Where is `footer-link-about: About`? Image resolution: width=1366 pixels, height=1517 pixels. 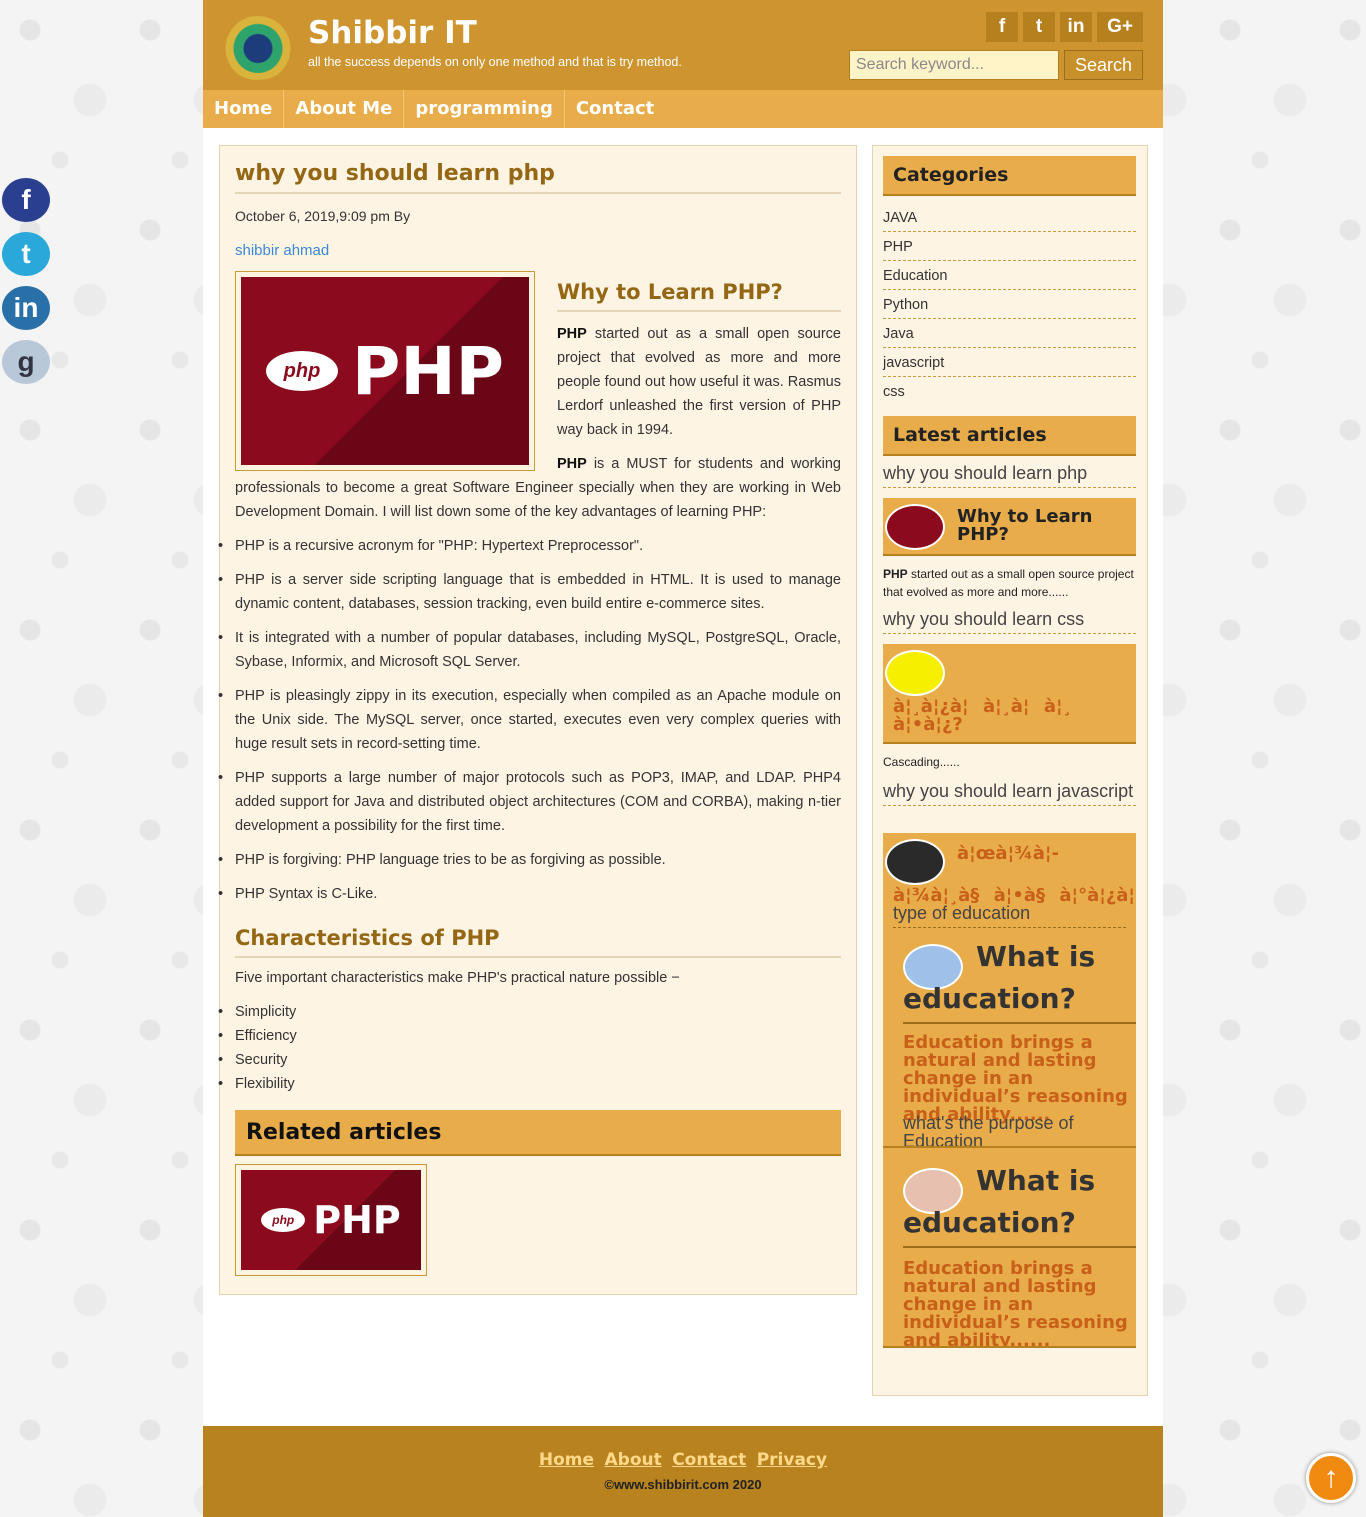
footer-link-about: About is located at coordinates (633, 1460).